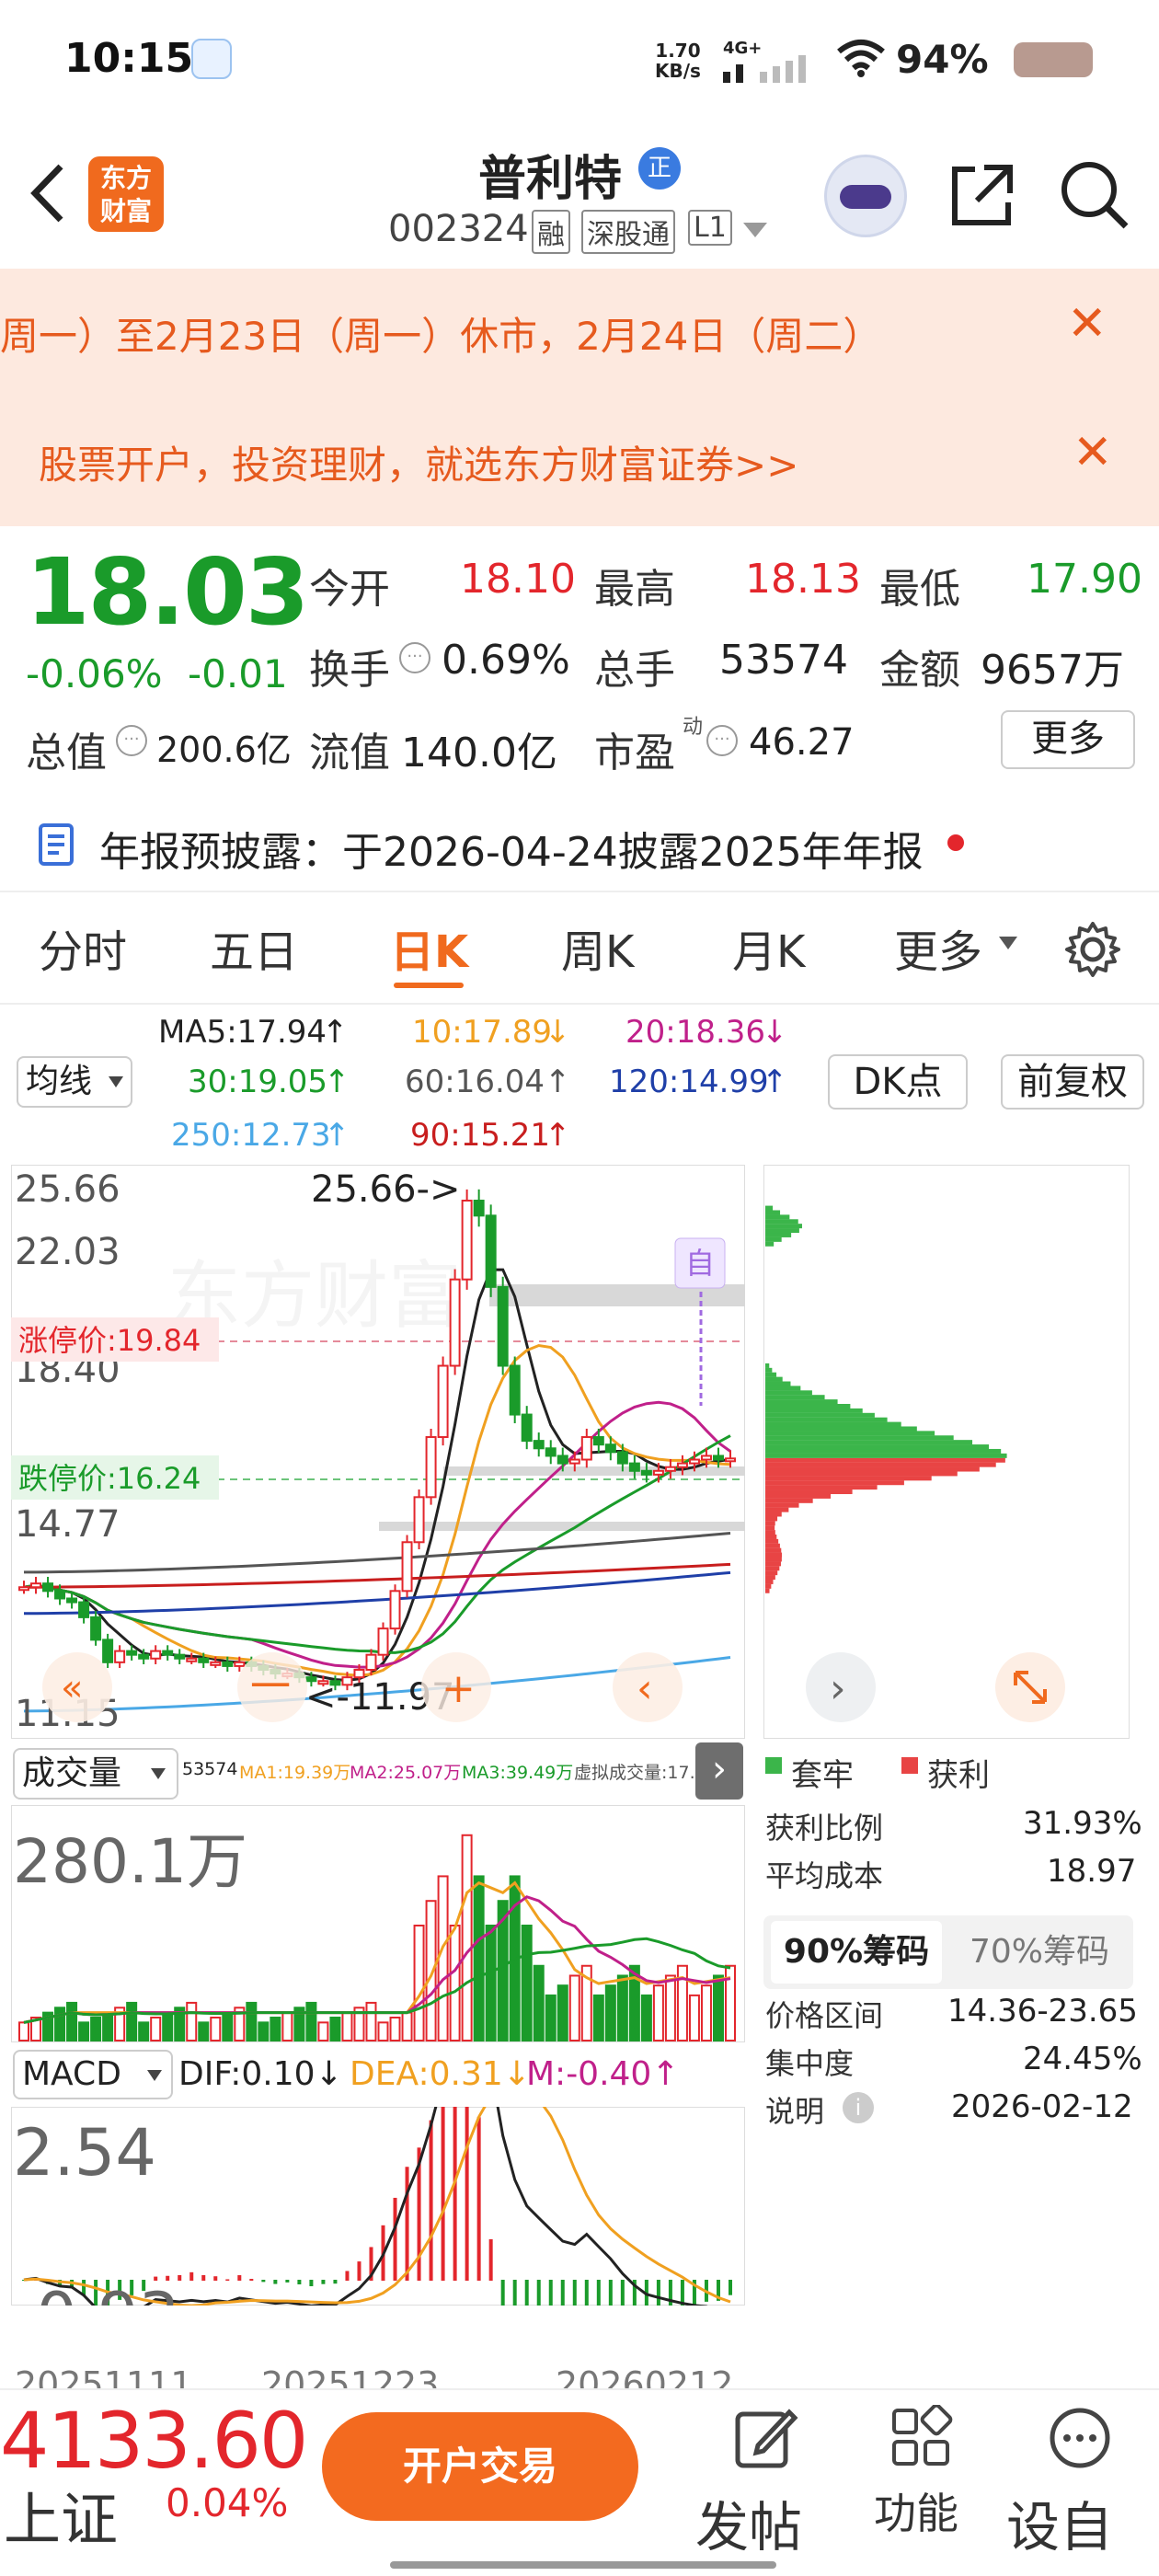 The width and height of the screenshot is (1159, 2576). What do you see at coordinates (1072, 1082) in the screenshot?
I see `fq-button: 前复权` at bounding box center [1072, 1082].